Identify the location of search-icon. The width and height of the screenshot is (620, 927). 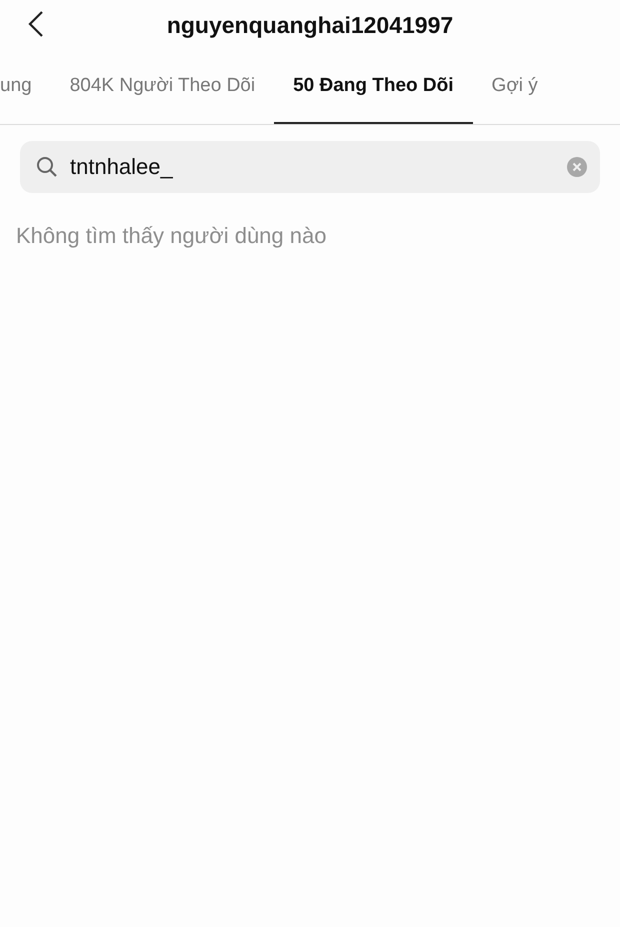
(47, 167).